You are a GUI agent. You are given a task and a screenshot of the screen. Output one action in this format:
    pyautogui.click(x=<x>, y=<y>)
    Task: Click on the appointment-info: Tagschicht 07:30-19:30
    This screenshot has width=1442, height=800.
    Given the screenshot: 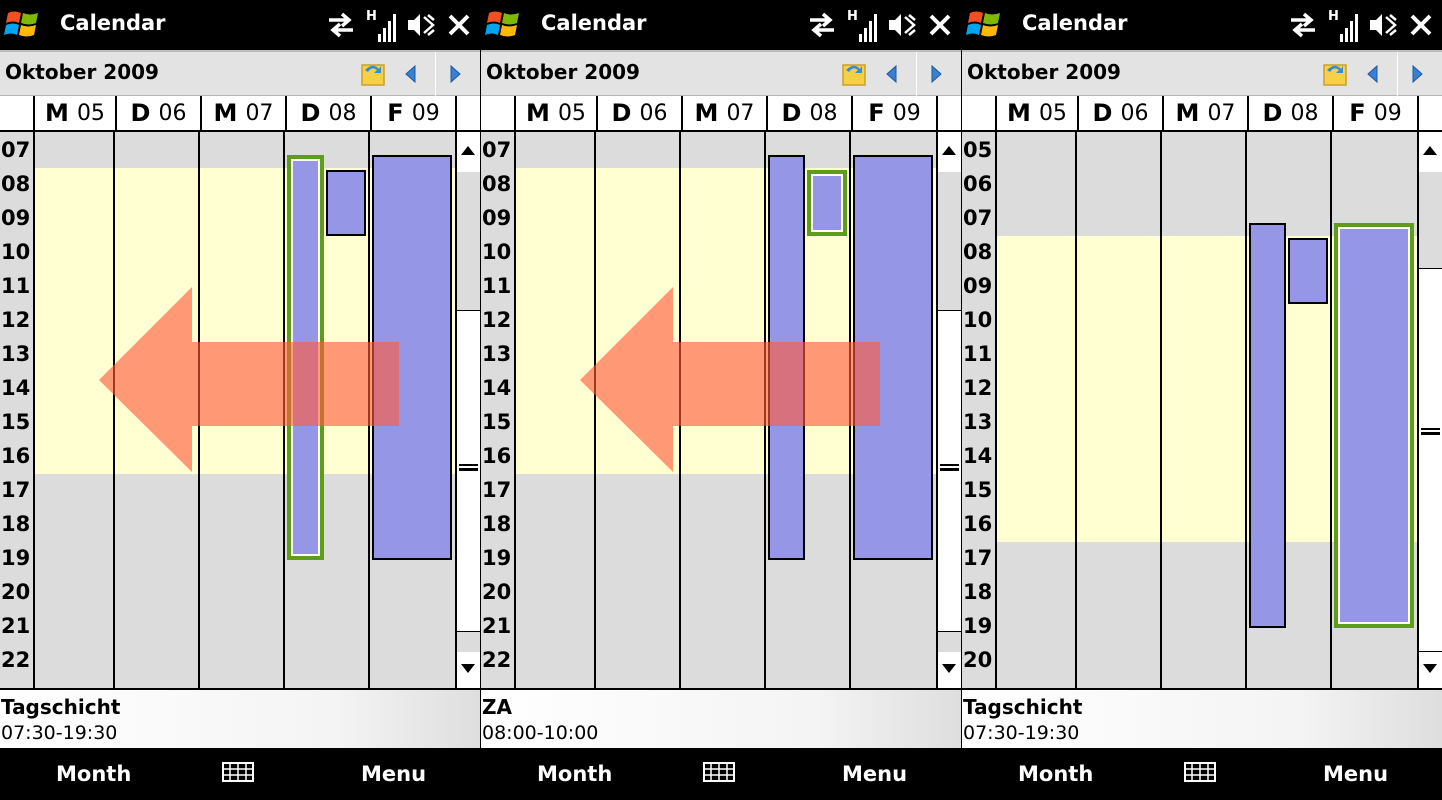 What is the action you would take?
    pyautogui.click(x=240, y=718)
    